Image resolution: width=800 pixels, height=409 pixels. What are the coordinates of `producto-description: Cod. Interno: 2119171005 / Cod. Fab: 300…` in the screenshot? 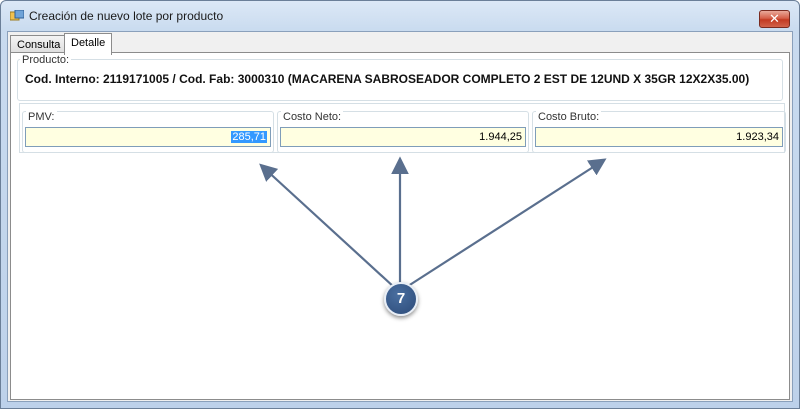 It's located at (387, 79).